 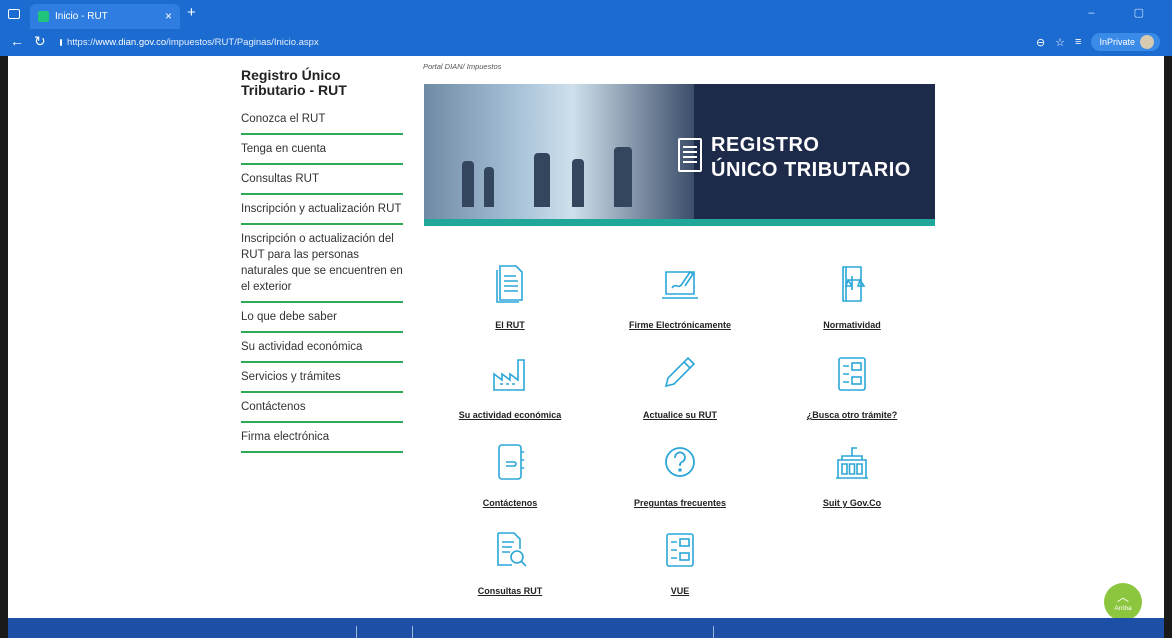 What do you see at coordinates (765, 145) in the screenshot?
I see `banner-title-line1: REGISTRO` at bounding box center [765, 145].